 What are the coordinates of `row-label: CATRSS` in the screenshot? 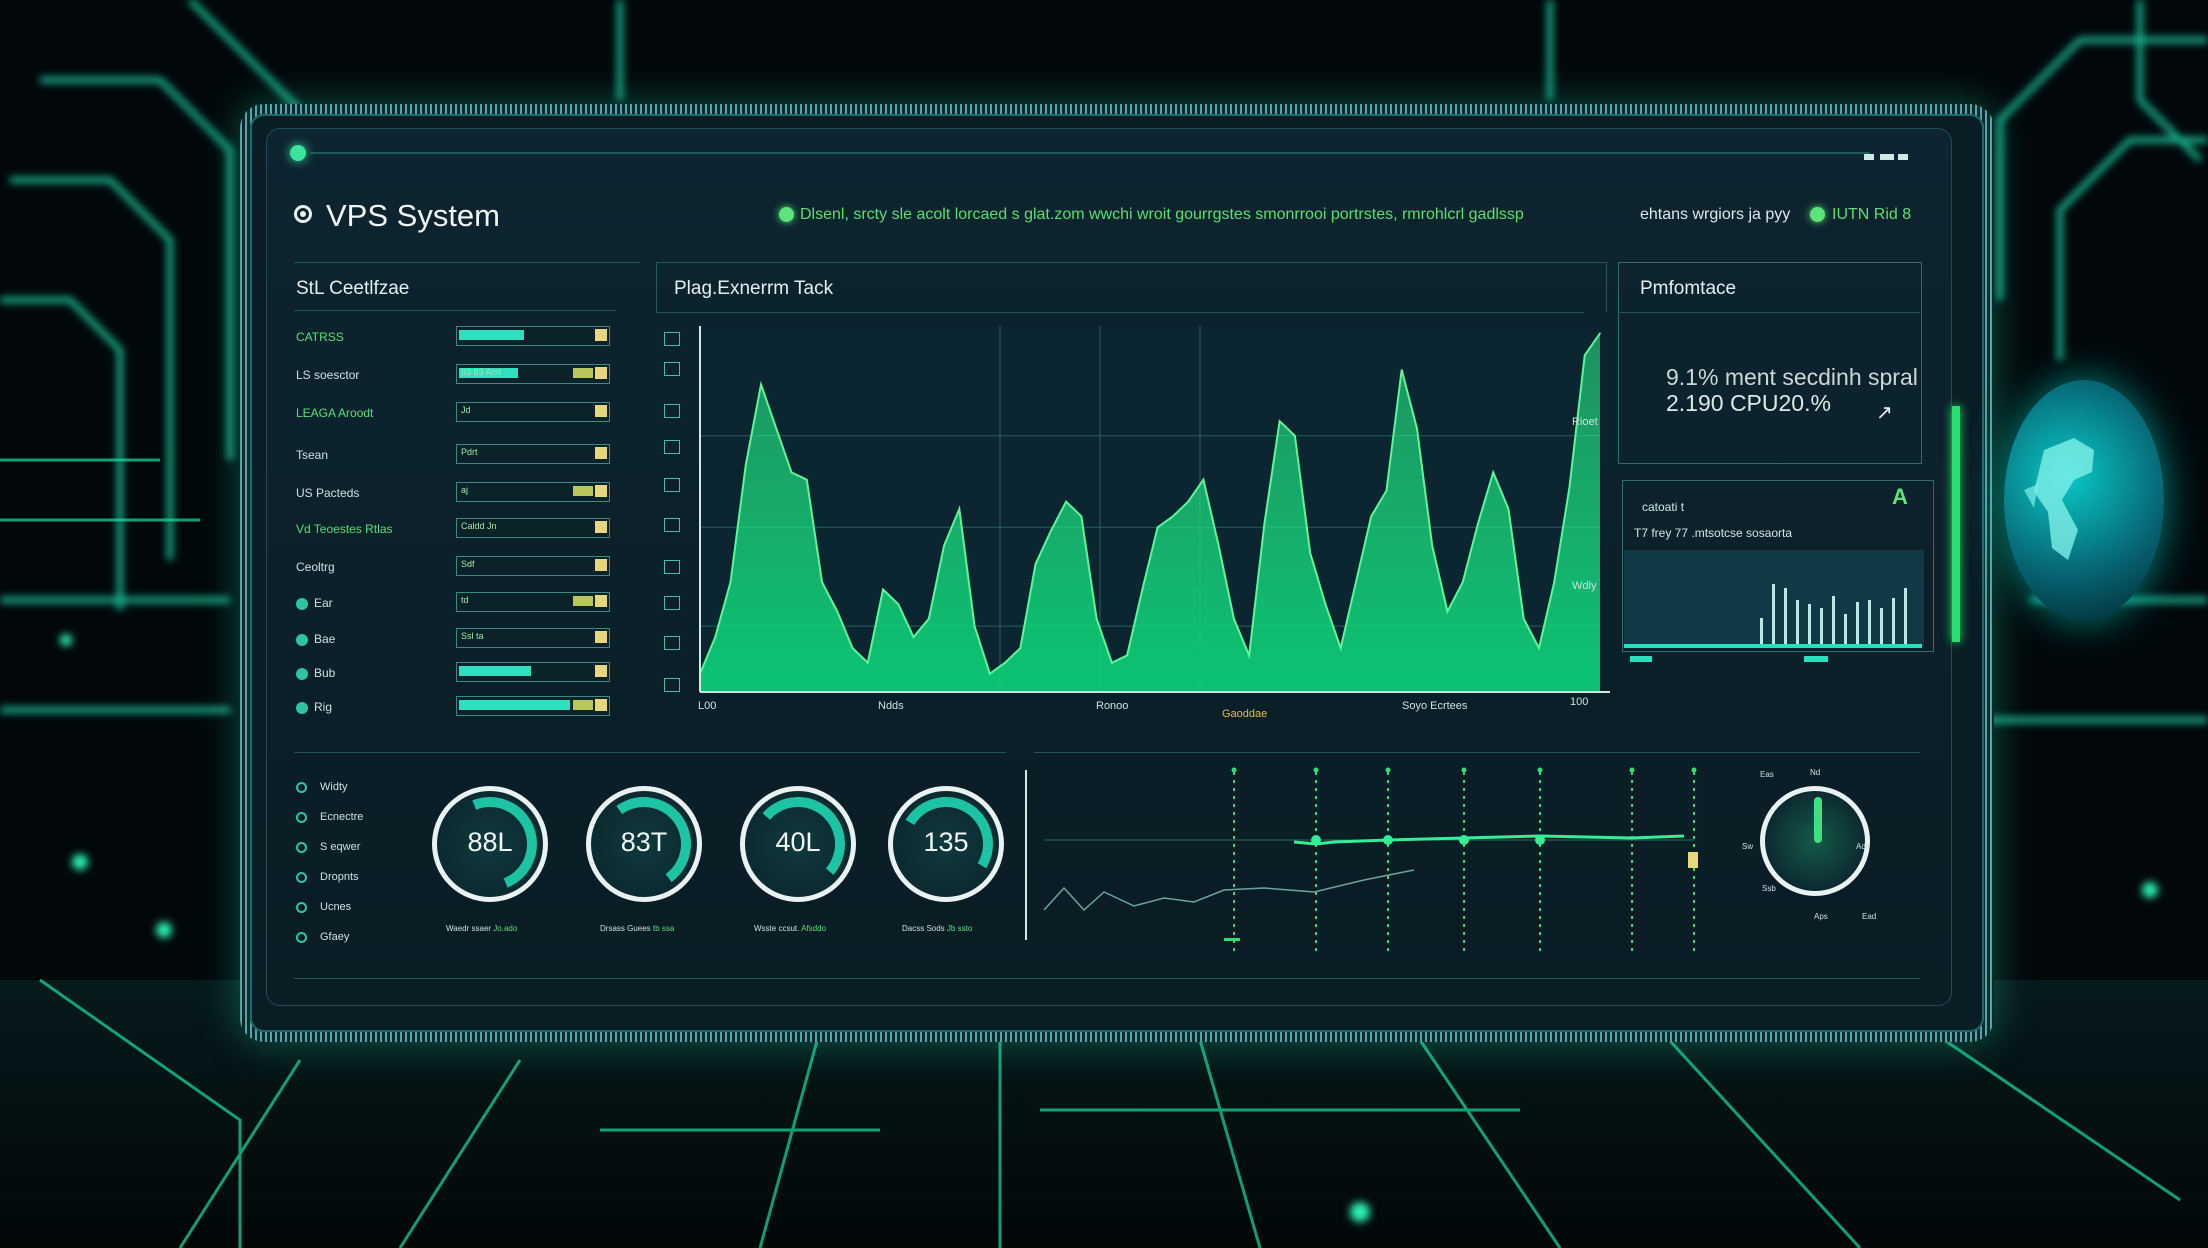 It's located at (320, 337).